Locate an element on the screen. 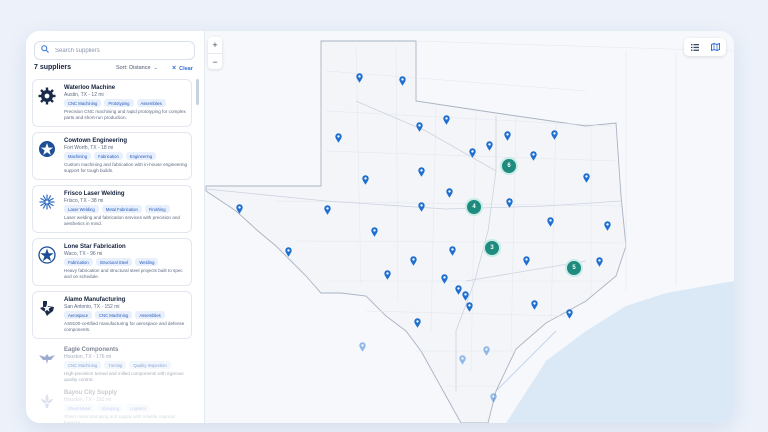  supplier-tags: Sheet Metal Stamping Logistics is located at coordinates (107, 408).